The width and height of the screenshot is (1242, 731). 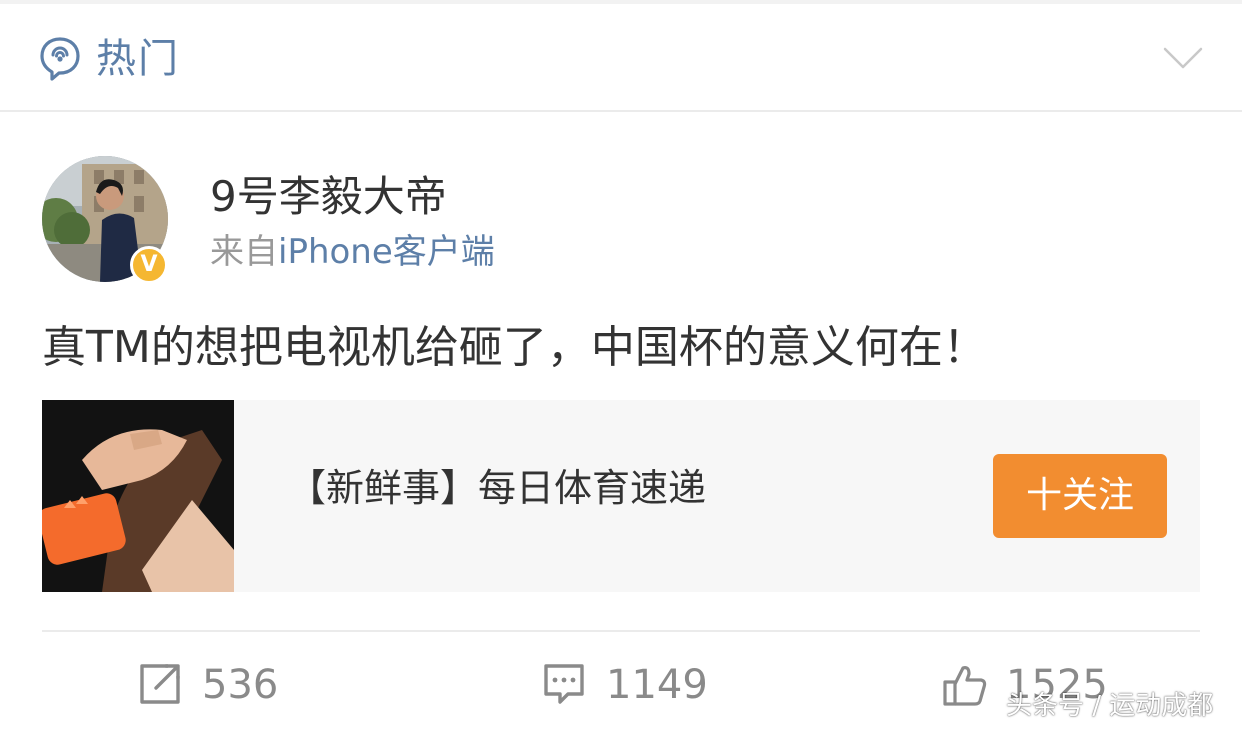 I want to click on watermark: 头条号 / 运动成都, so click(x=1110, y=706).